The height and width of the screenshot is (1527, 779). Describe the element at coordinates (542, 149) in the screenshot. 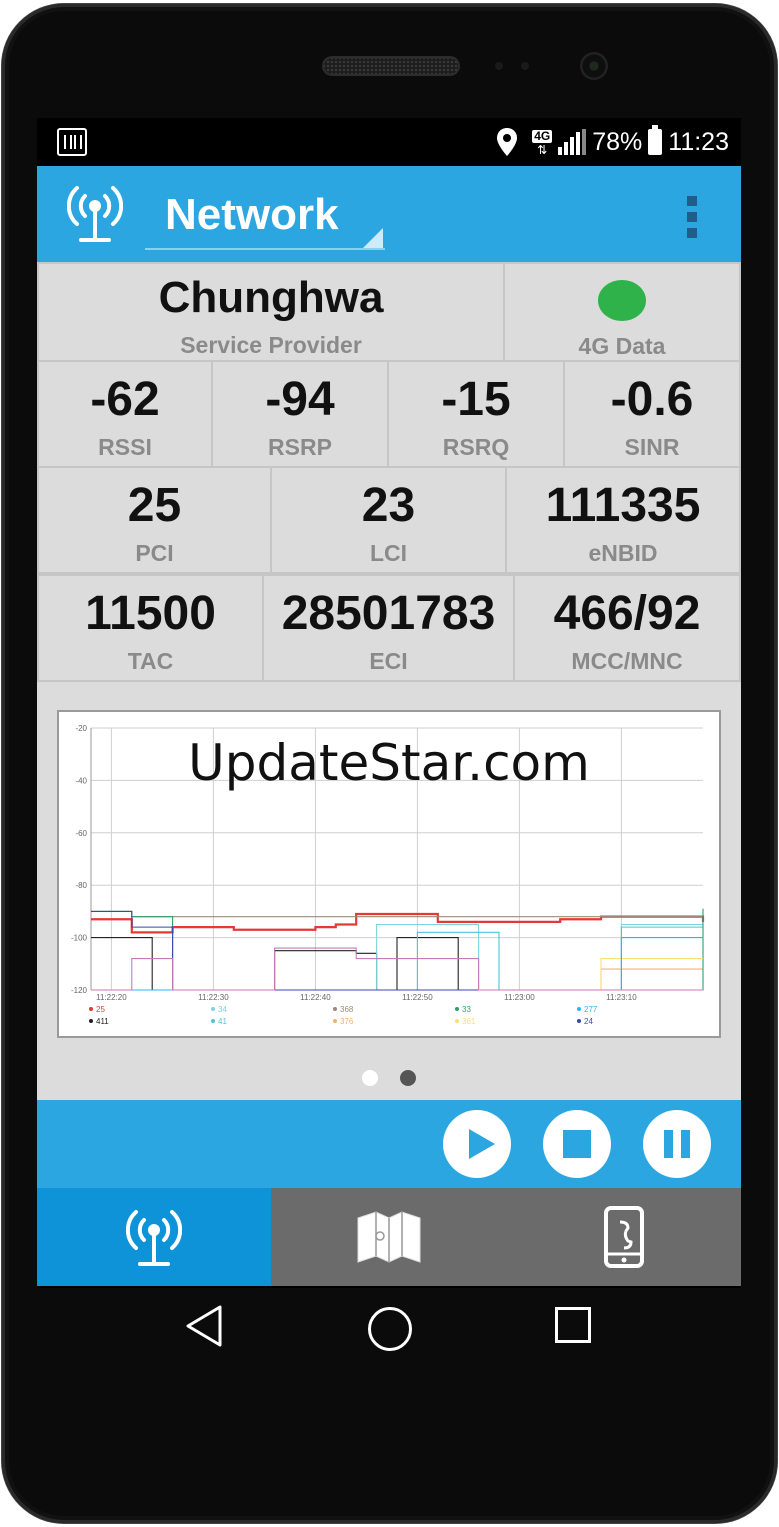

I see `data-arrows-icon: ⇅` at that location.